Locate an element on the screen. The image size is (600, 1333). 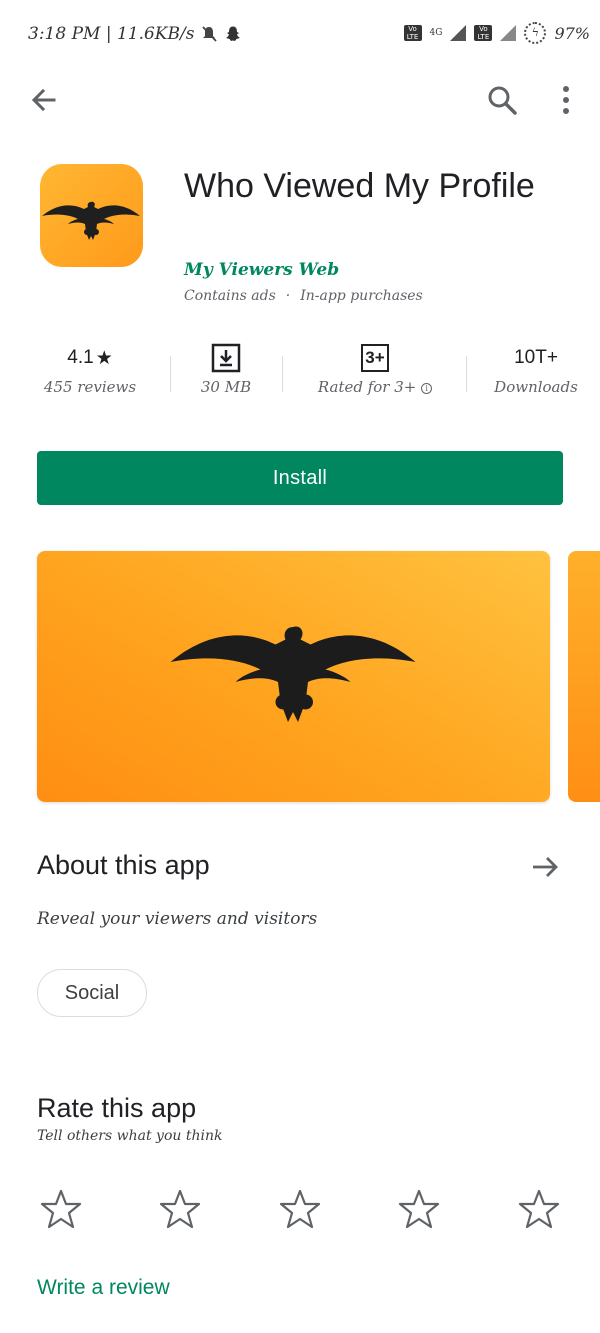
content-rating-badge: 3+ is located at coordinates (375, 358).